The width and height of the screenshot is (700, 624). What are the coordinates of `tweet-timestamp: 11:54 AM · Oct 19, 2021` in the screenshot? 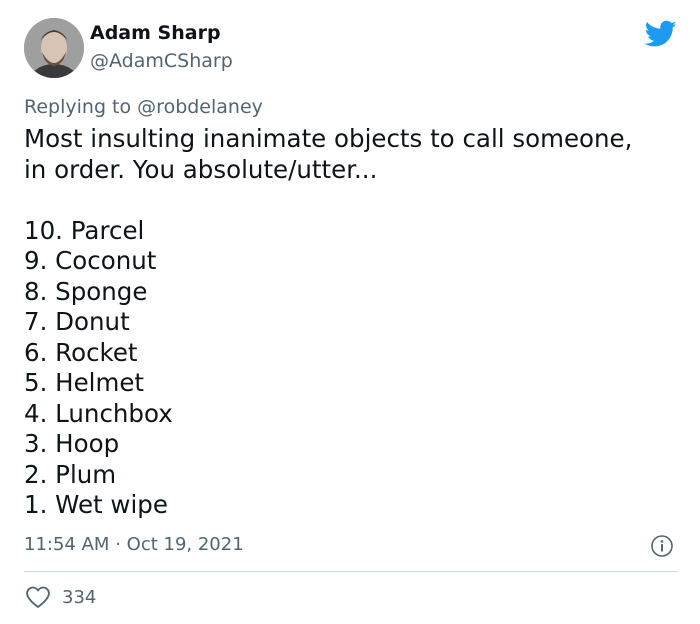 It's located at (134, 544).